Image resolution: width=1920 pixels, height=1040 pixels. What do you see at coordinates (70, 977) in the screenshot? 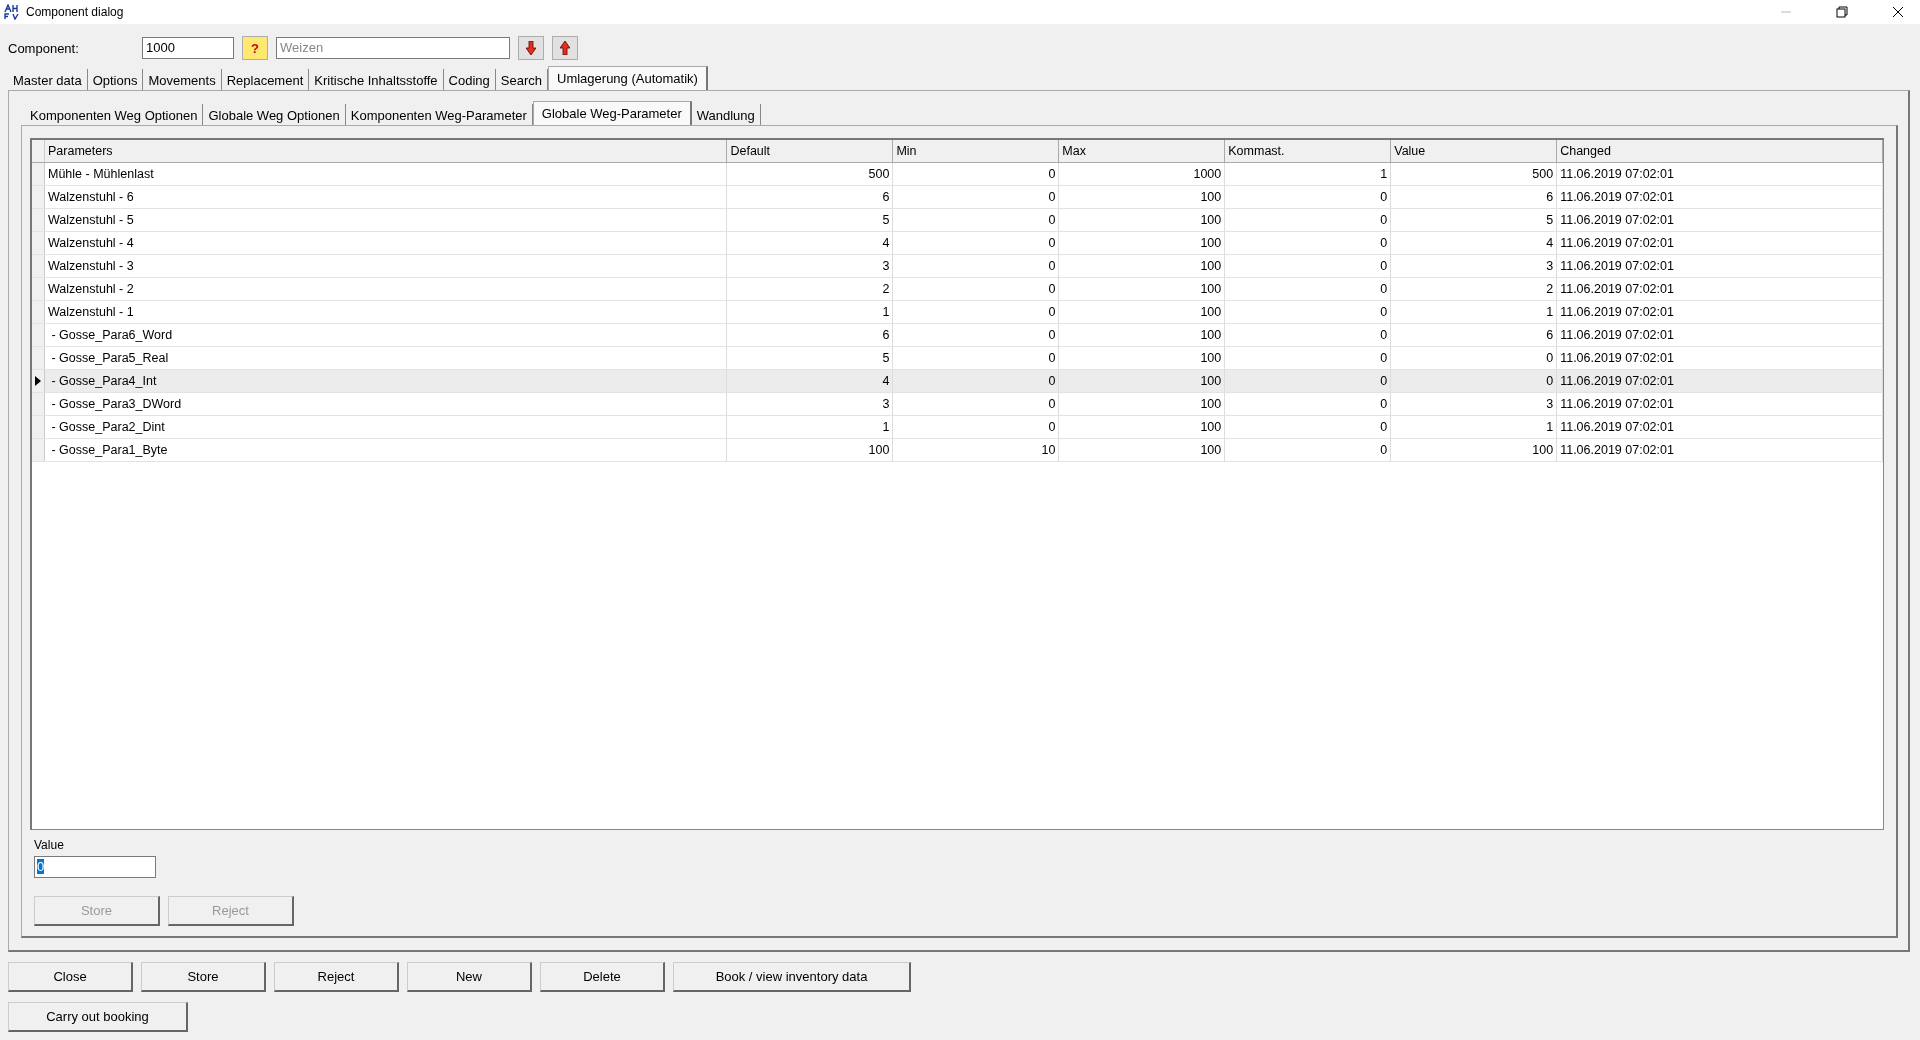
I see `dialog-button: Close` at bounding box center [70, 977].